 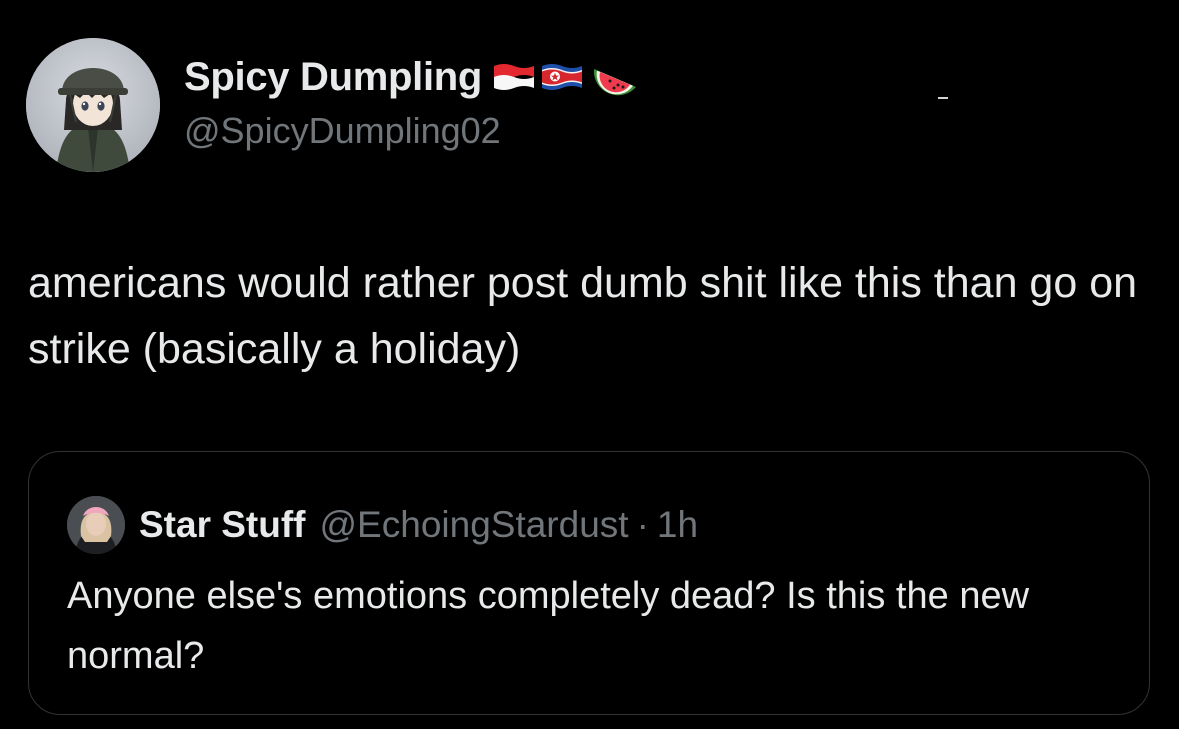 I want to click on name-emoji-group, so click(x=567, y=77).